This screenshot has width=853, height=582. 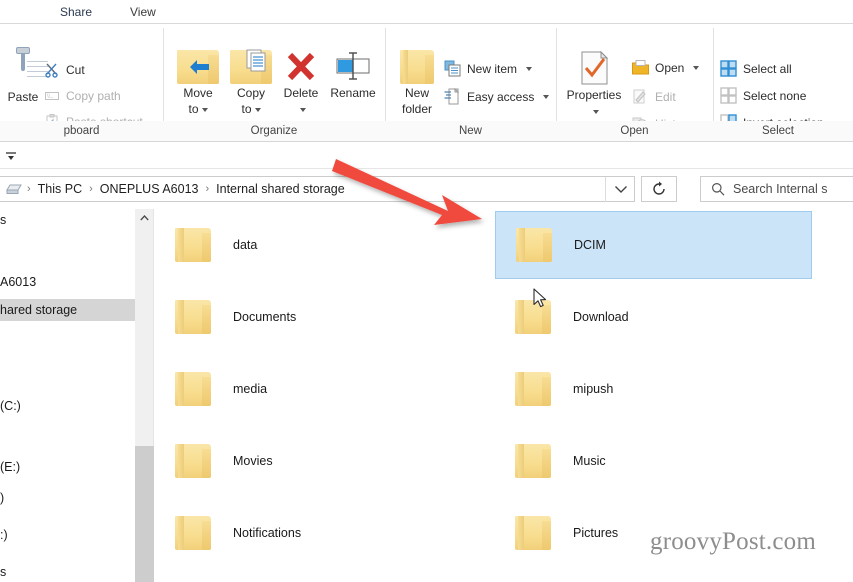 What do you see at coordinates (640, 96) in the screenshot?
I see `edit-pencil-icon` at bounding box center [640, 96].